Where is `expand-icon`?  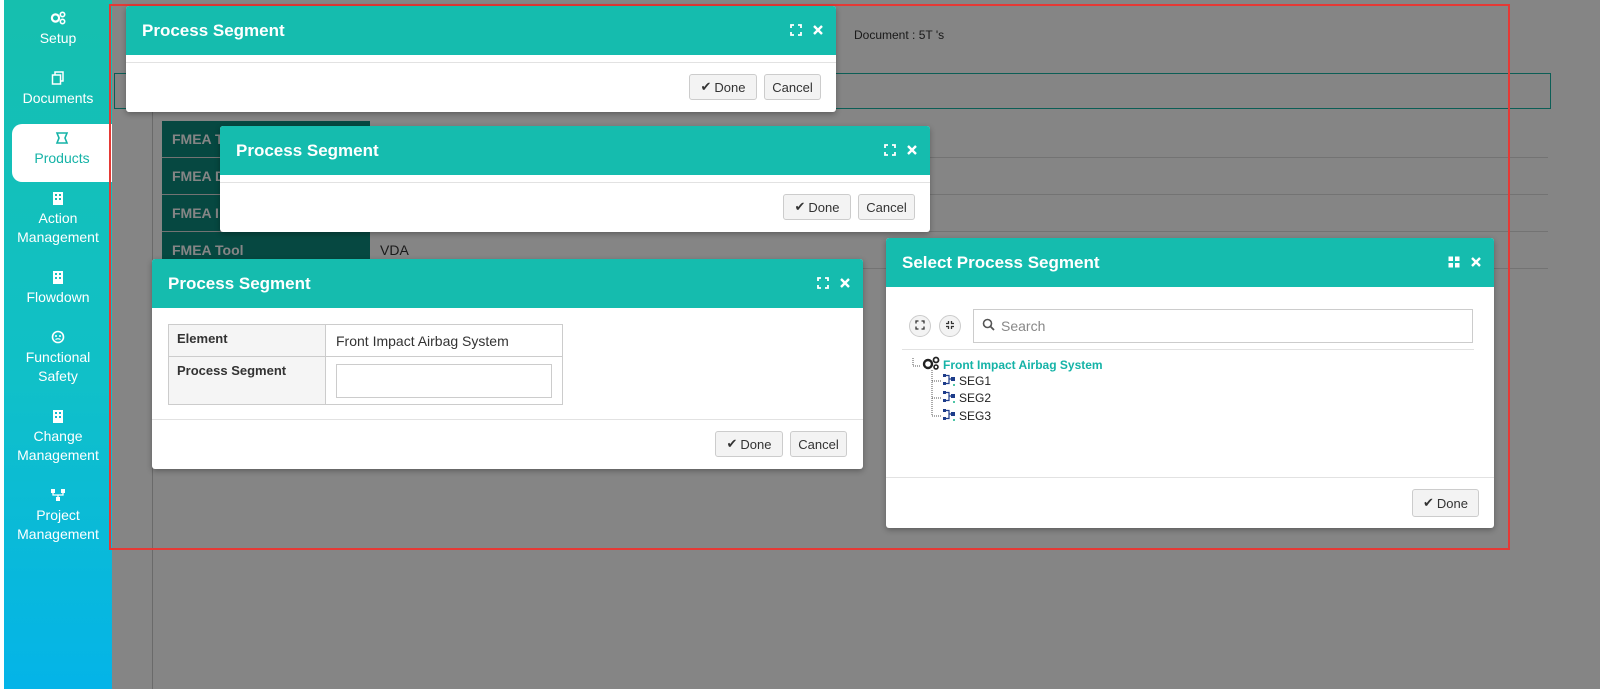 expand-icon is located at coordinates (920, 326).